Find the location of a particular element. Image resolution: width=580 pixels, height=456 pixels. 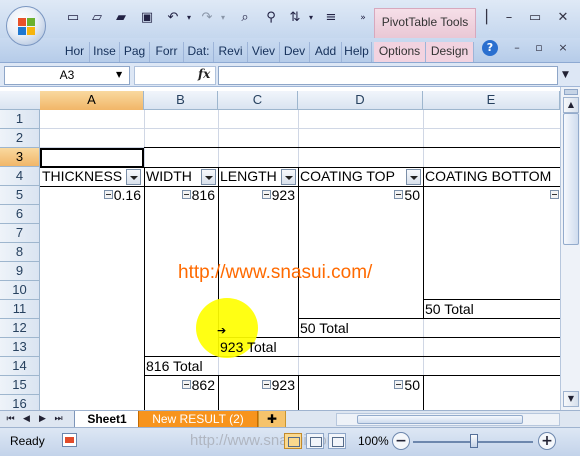

sort-dropdown-icon: ▾ is located at coordinates (311, 18).